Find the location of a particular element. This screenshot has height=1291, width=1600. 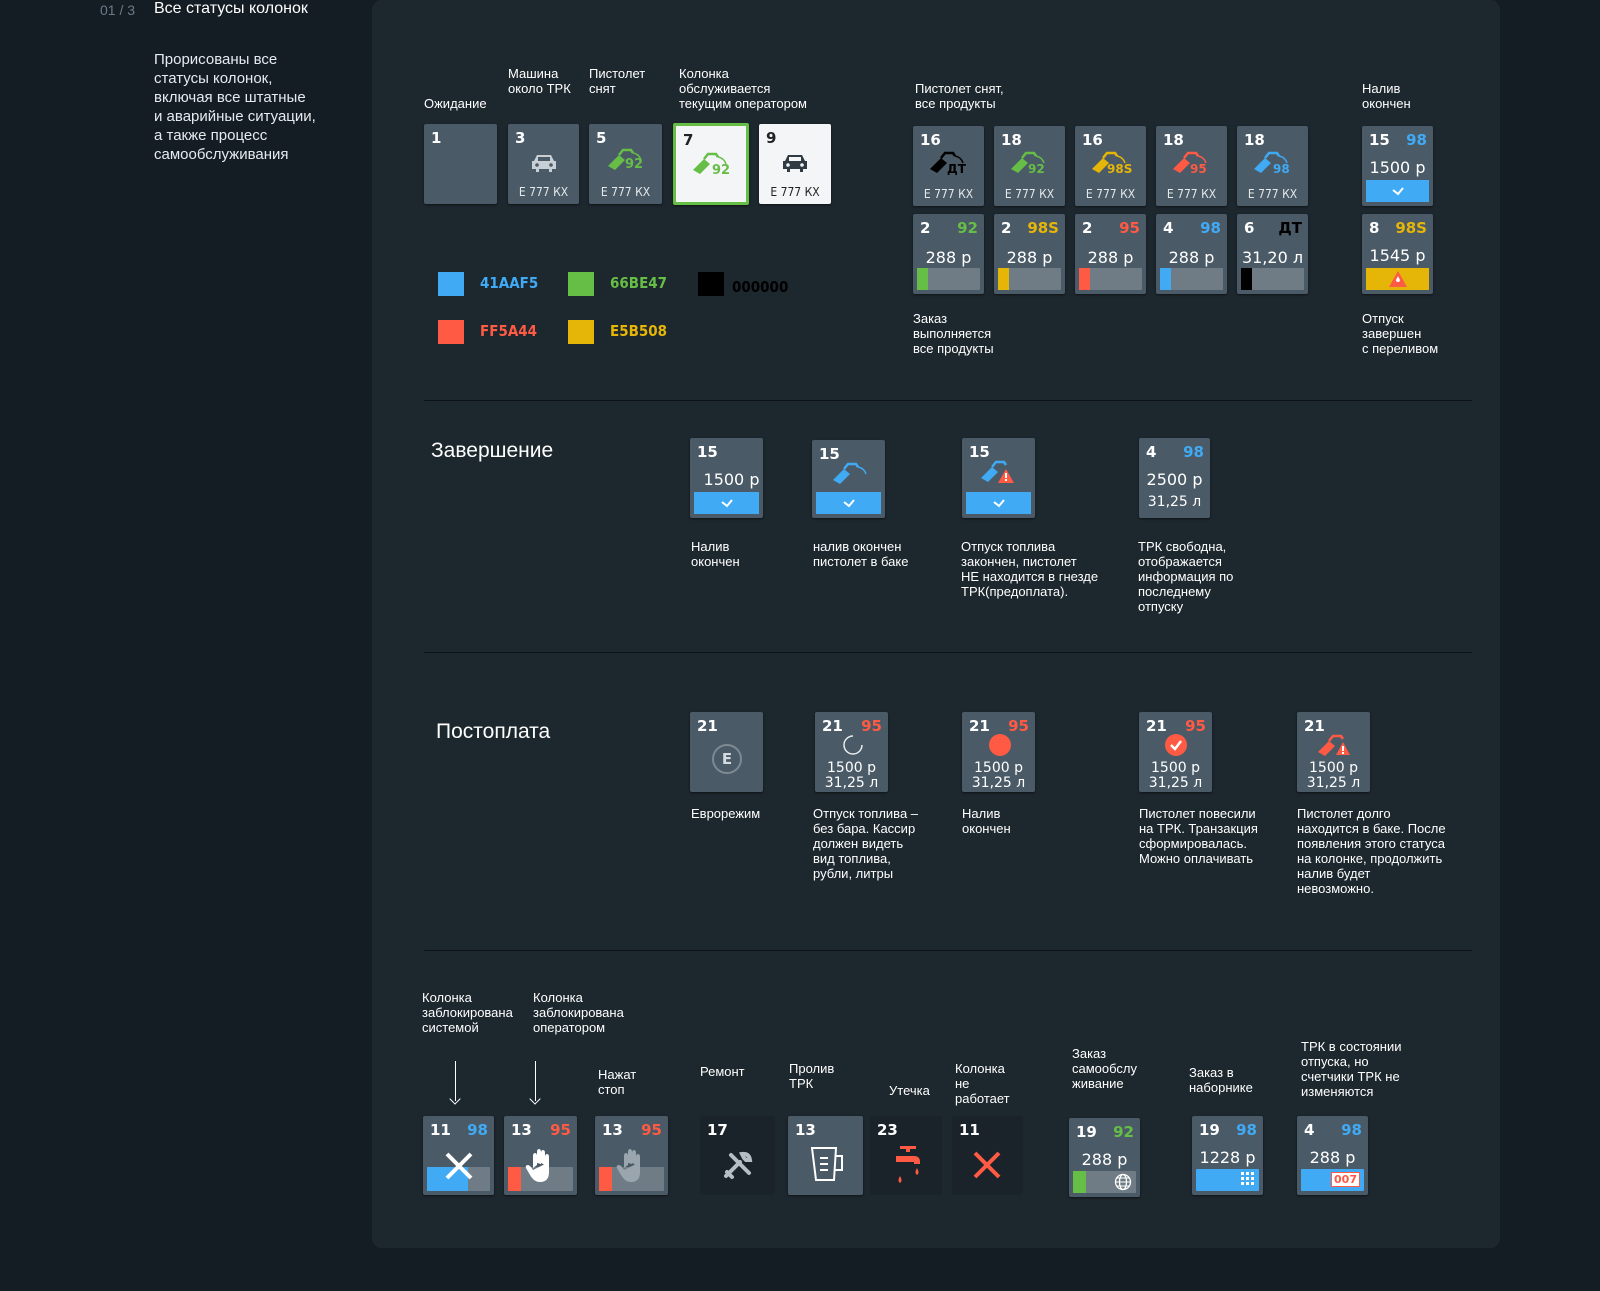

caption-postpay-3: Налив окончен is located at coordinates (986, 821).